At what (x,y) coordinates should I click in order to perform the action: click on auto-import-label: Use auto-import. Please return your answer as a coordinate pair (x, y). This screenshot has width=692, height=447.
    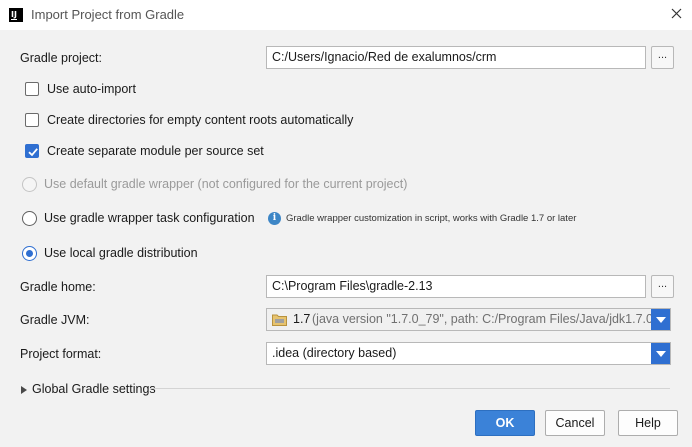
    Looking at the image, I should click on (91, 89).